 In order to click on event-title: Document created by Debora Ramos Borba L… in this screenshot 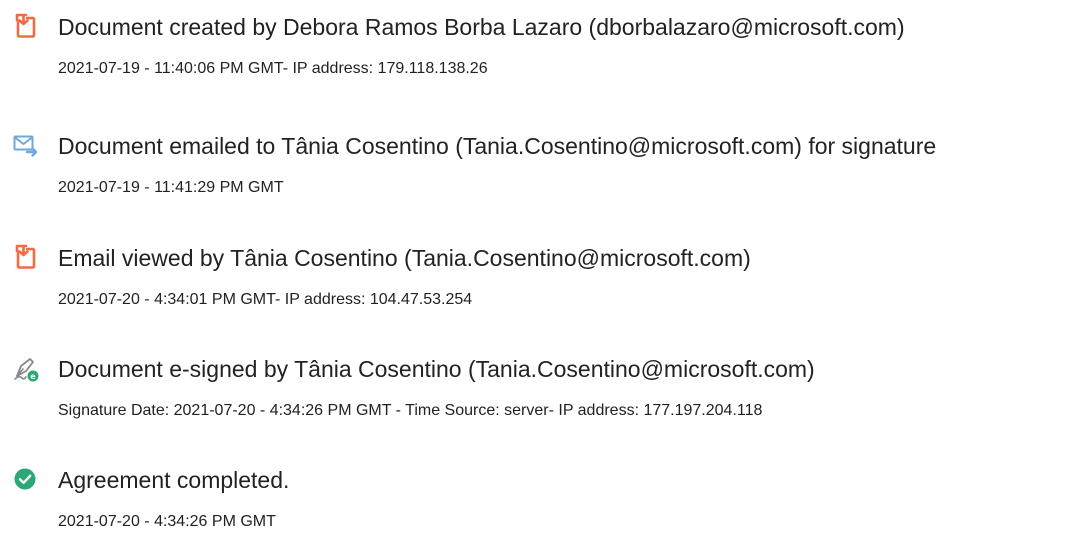, I will do `click(481, 27)`.